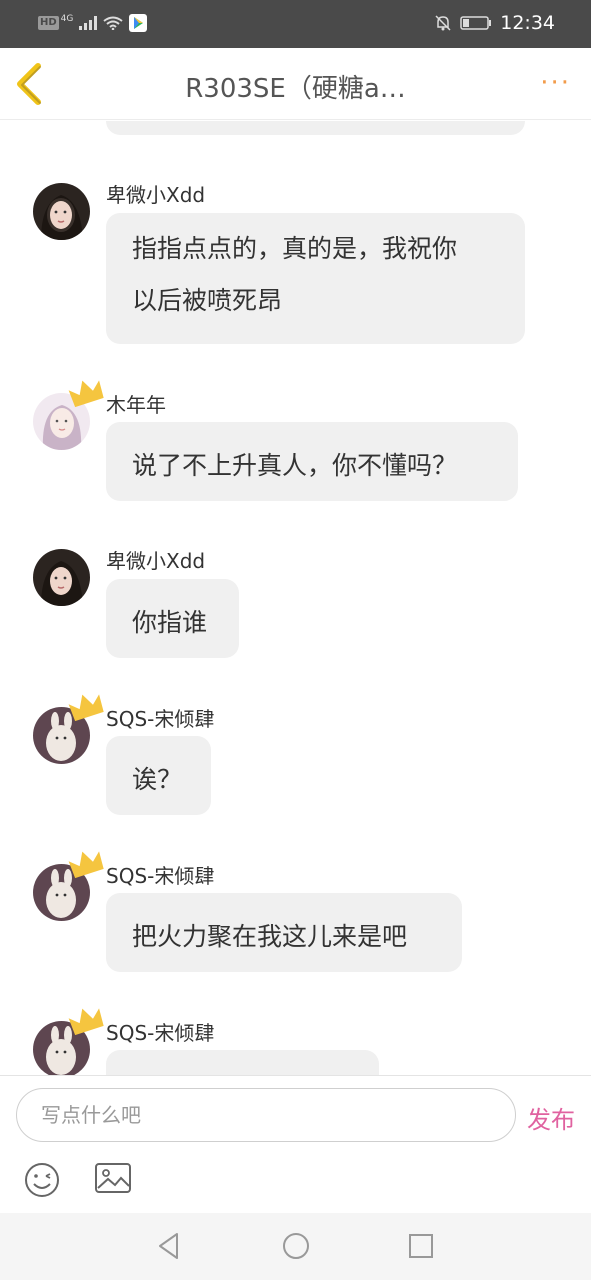 The width and height of the screenshot is (591, 1280). I want to click on message-text: 把火力聚在我这儿来是吧, so click(270, 936).